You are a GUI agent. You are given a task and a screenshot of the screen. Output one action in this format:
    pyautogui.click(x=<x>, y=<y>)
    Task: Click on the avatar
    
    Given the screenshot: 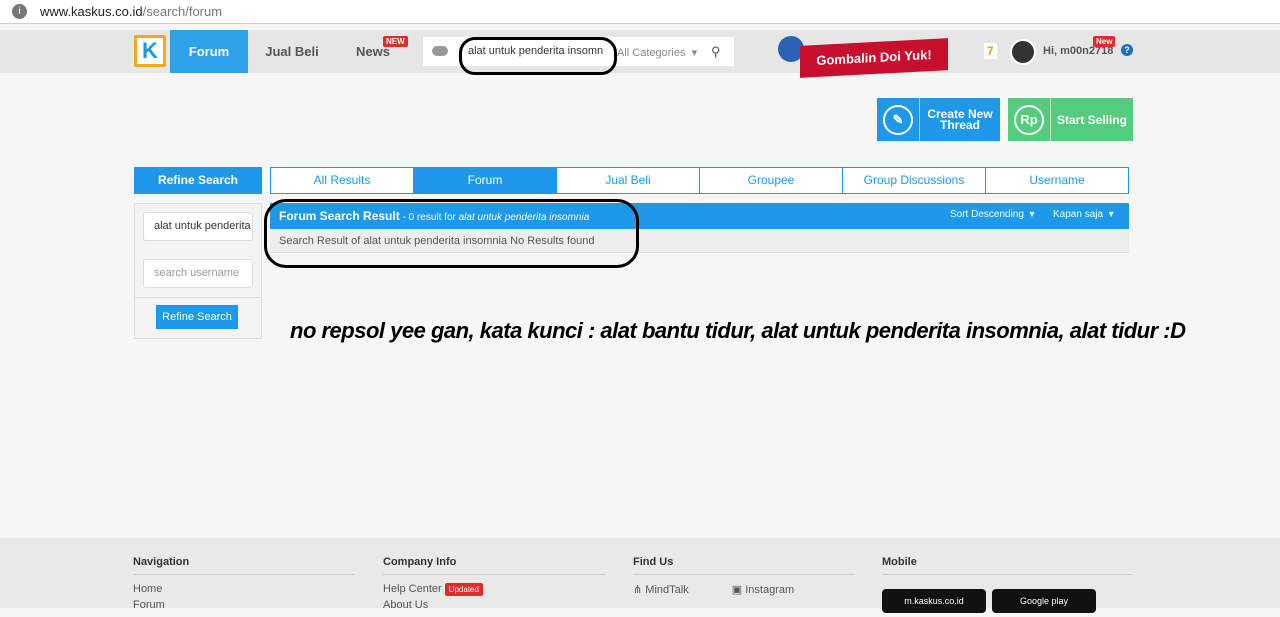 What is the action you would take?
    pyautogui.click(x=1023, y=52)
    